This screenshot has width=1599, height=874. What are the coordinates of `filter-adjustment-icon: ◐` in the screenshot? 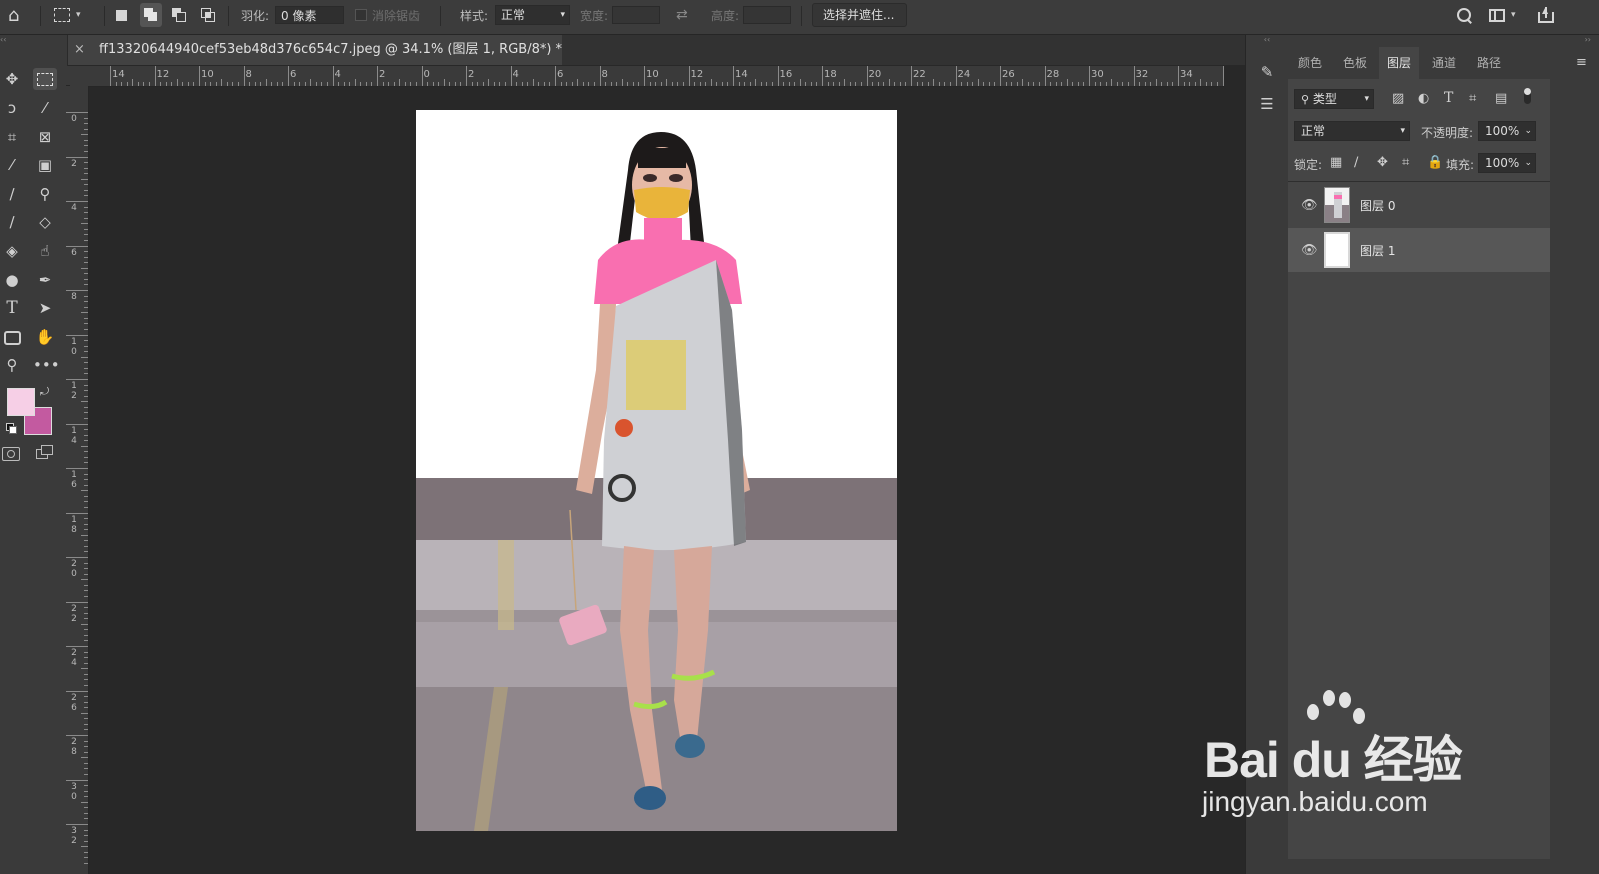 It's located at (1423, 98).